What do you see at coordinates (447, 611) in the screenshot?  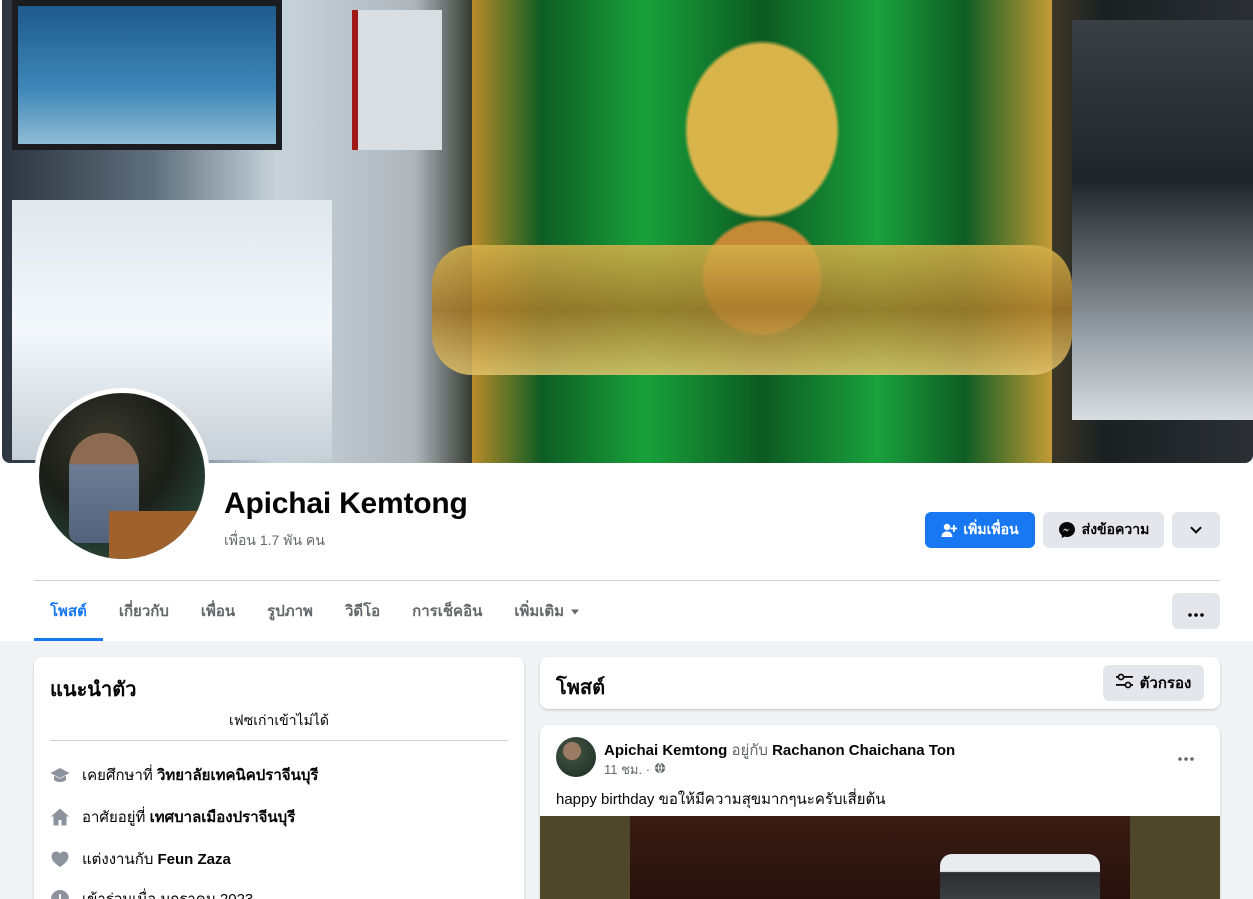 I see `tab-checkins: การเช็คอิน` at bounding box center [447, 611].